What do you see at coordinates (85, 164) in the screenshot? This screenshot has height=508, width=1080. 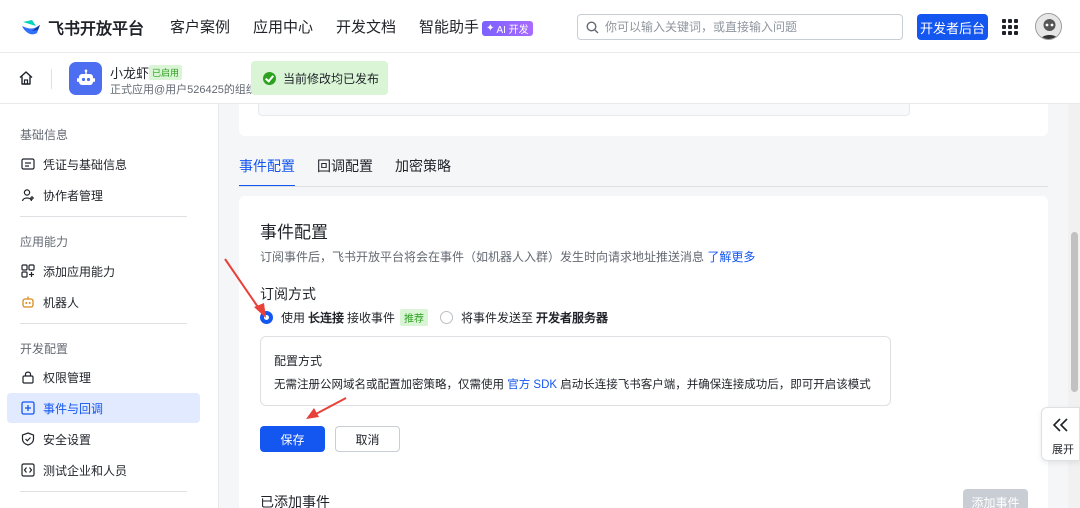 I see `sidebar-item-label: 凭证与基础信息` at bounding box center [85, 164].